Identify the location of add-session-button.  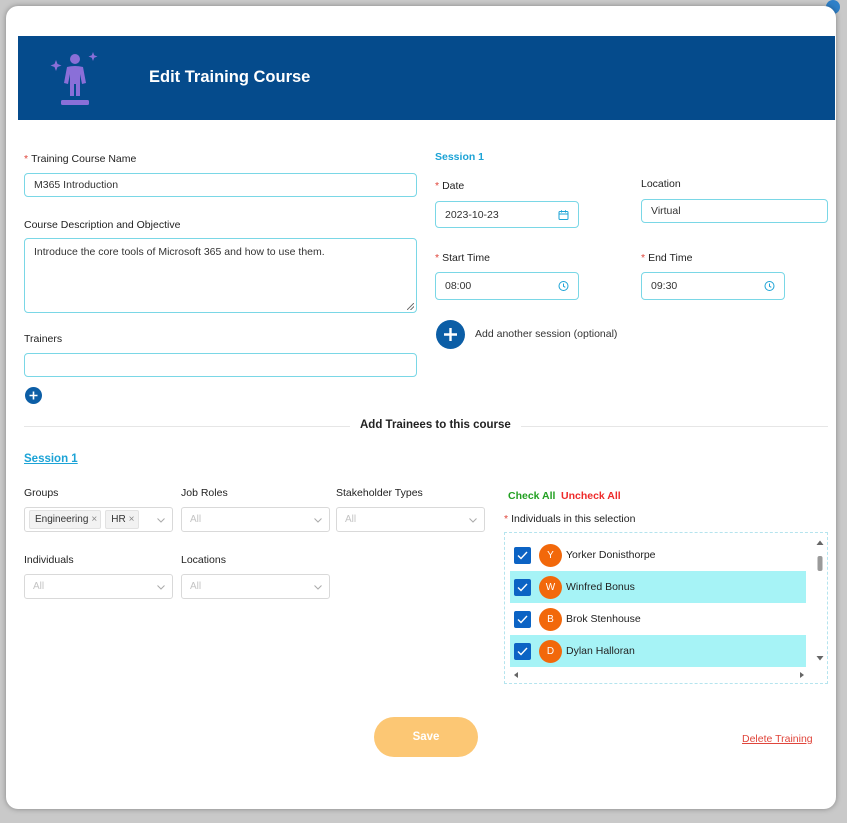
(450, 334).